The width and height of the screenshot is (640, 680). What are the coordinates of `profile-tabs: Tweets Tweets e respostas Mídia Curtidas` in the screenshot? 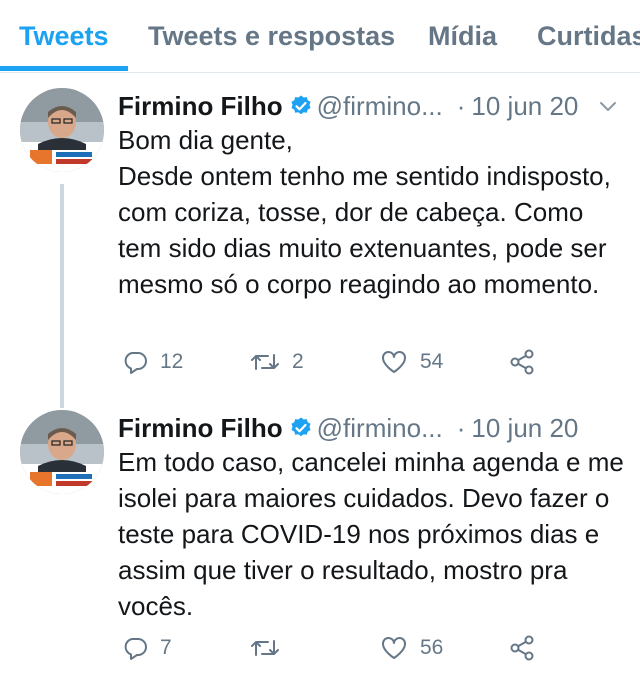 It's located at (320, 36).